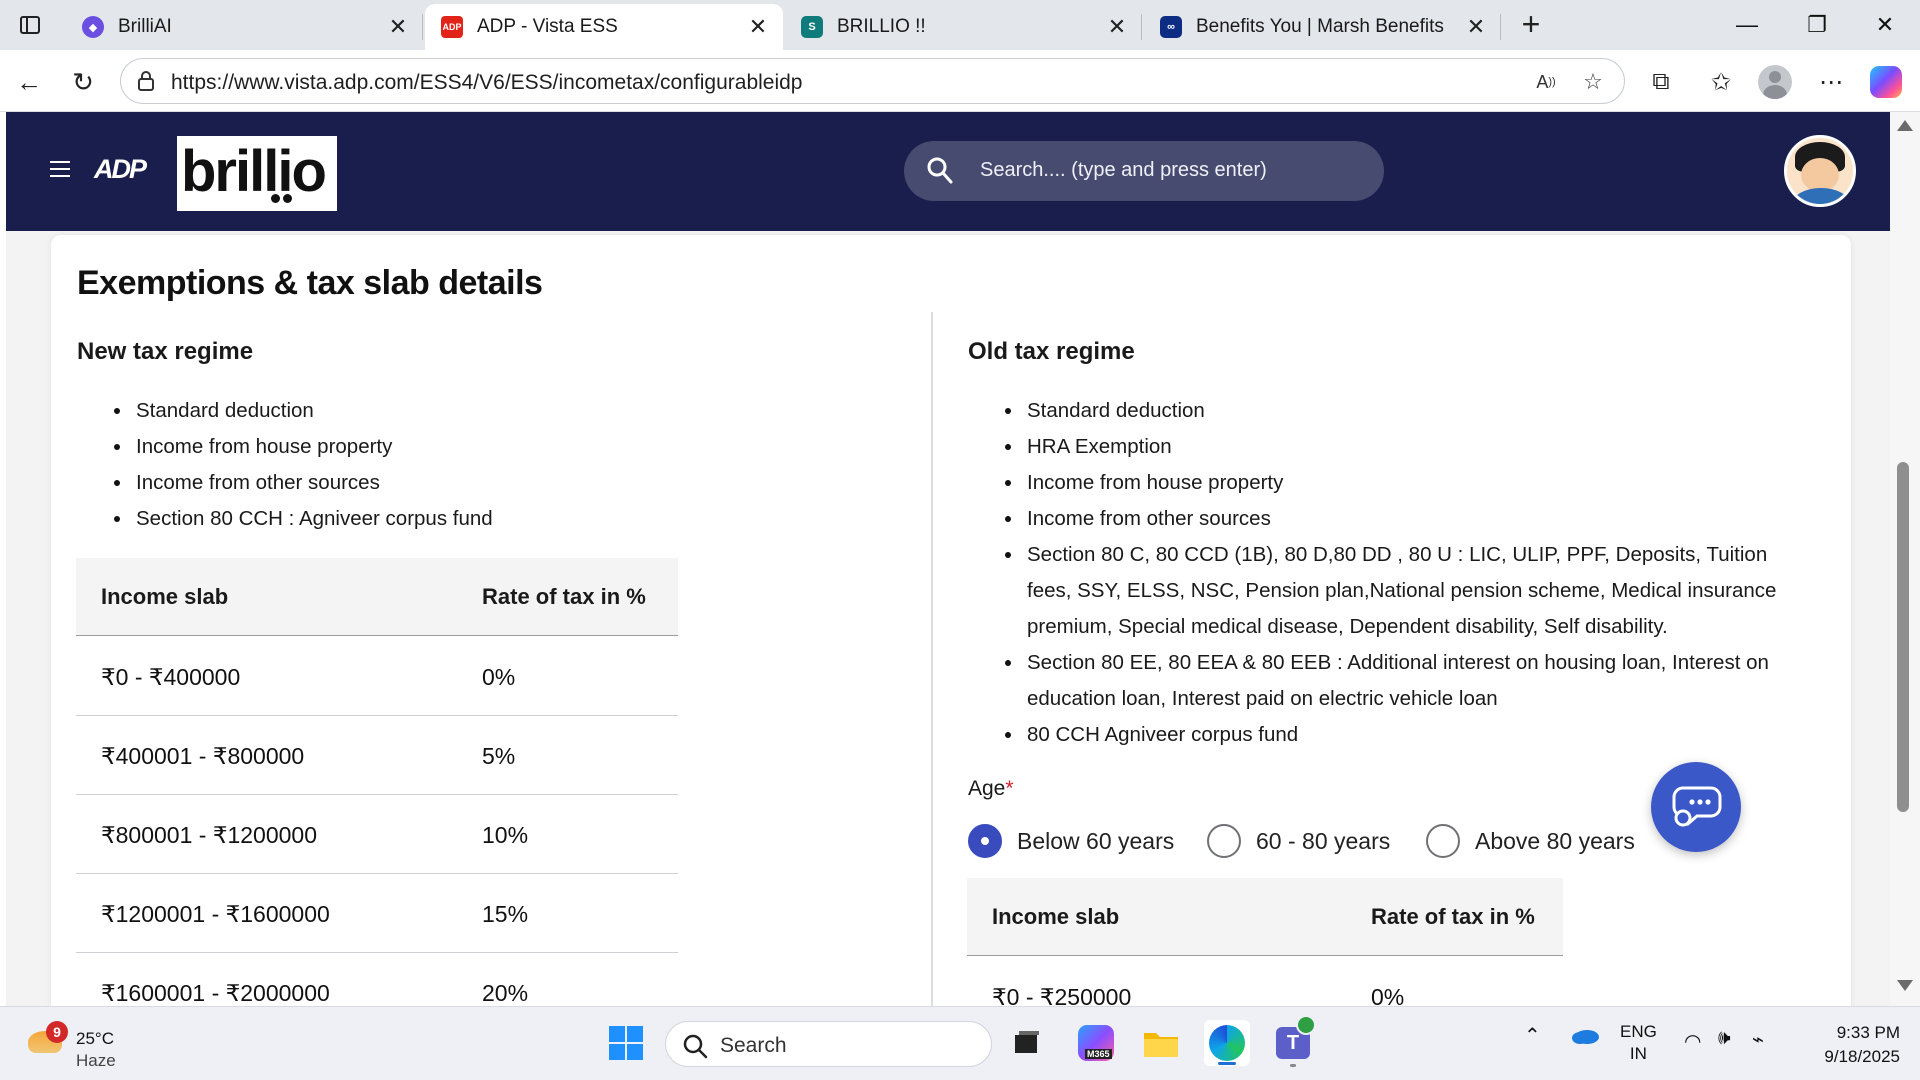  I want to click on radio-label: 60 - 80 years, so click(1323, 840).